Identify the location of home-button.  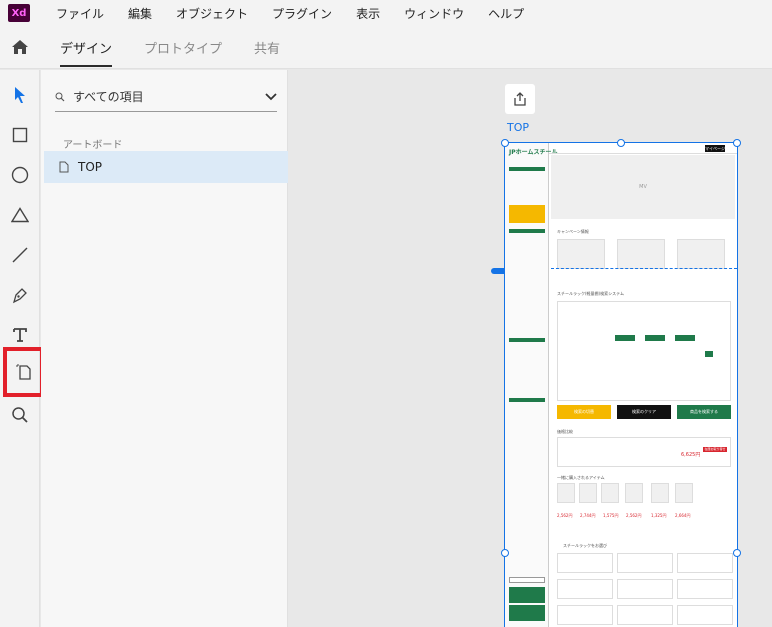
(20, 47).